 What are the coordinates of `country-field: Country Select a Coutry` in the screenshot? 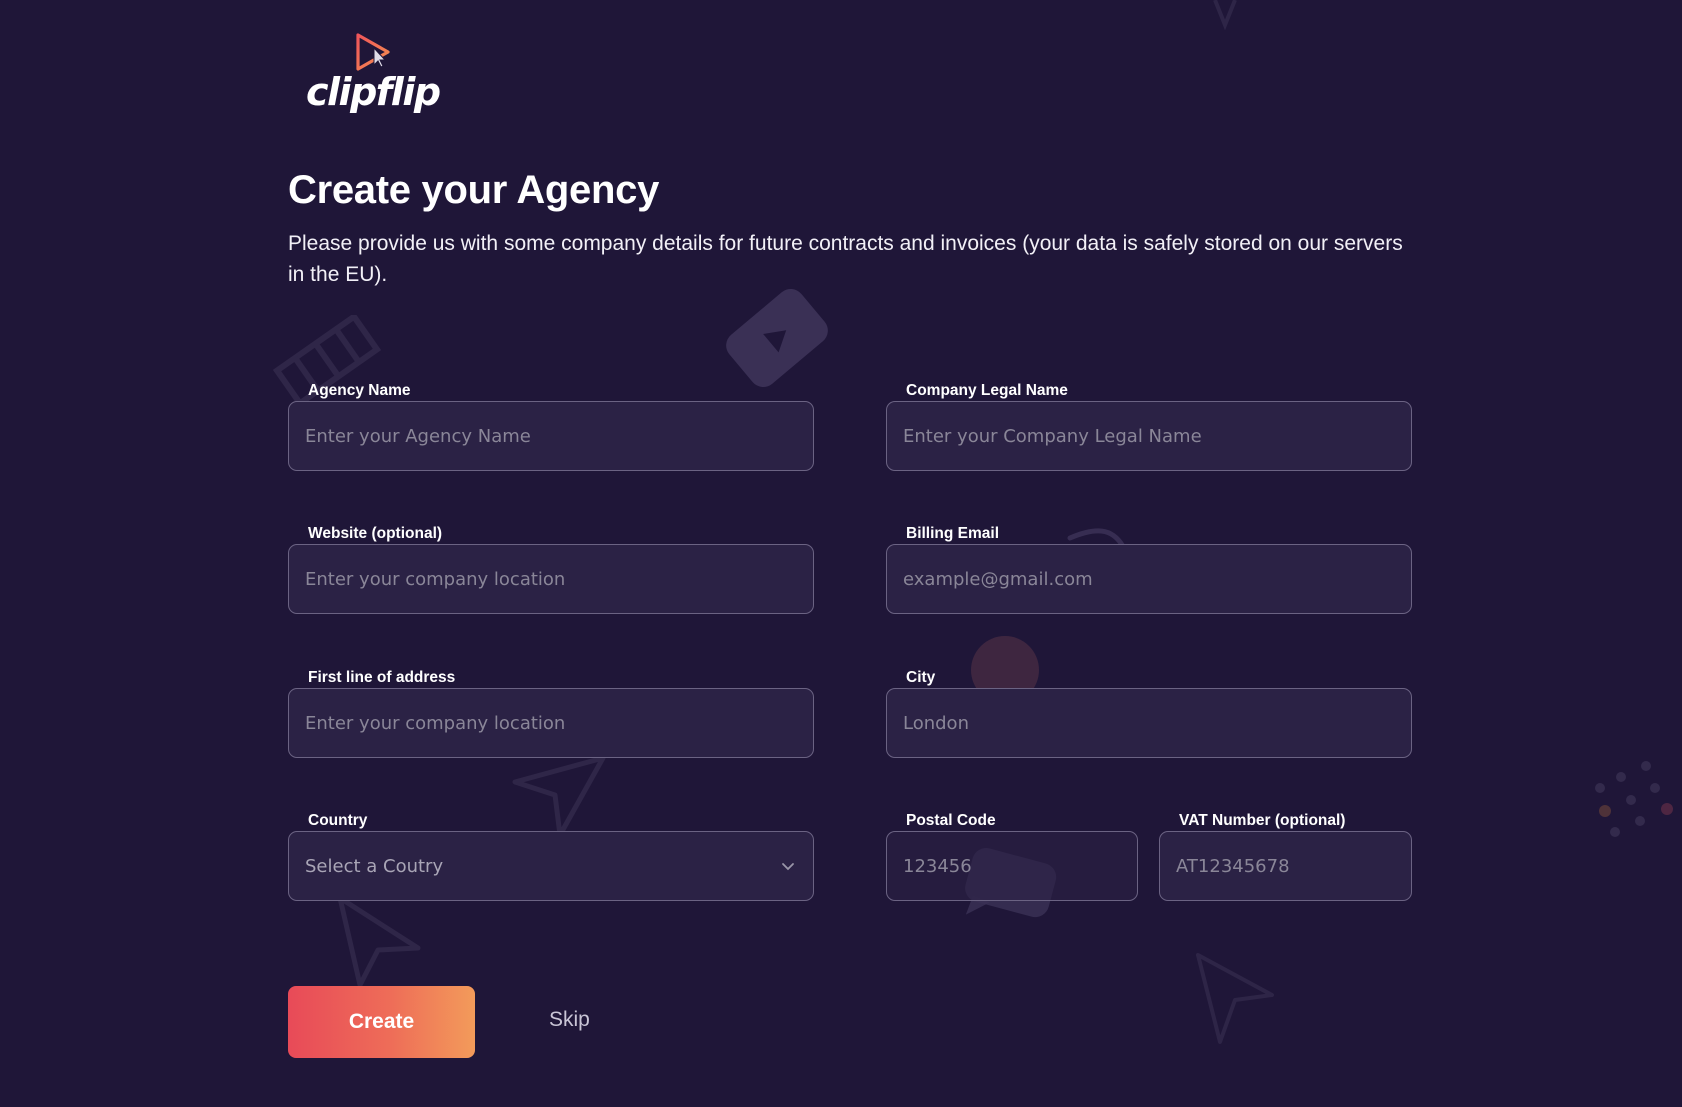 It's located at (551, 857).